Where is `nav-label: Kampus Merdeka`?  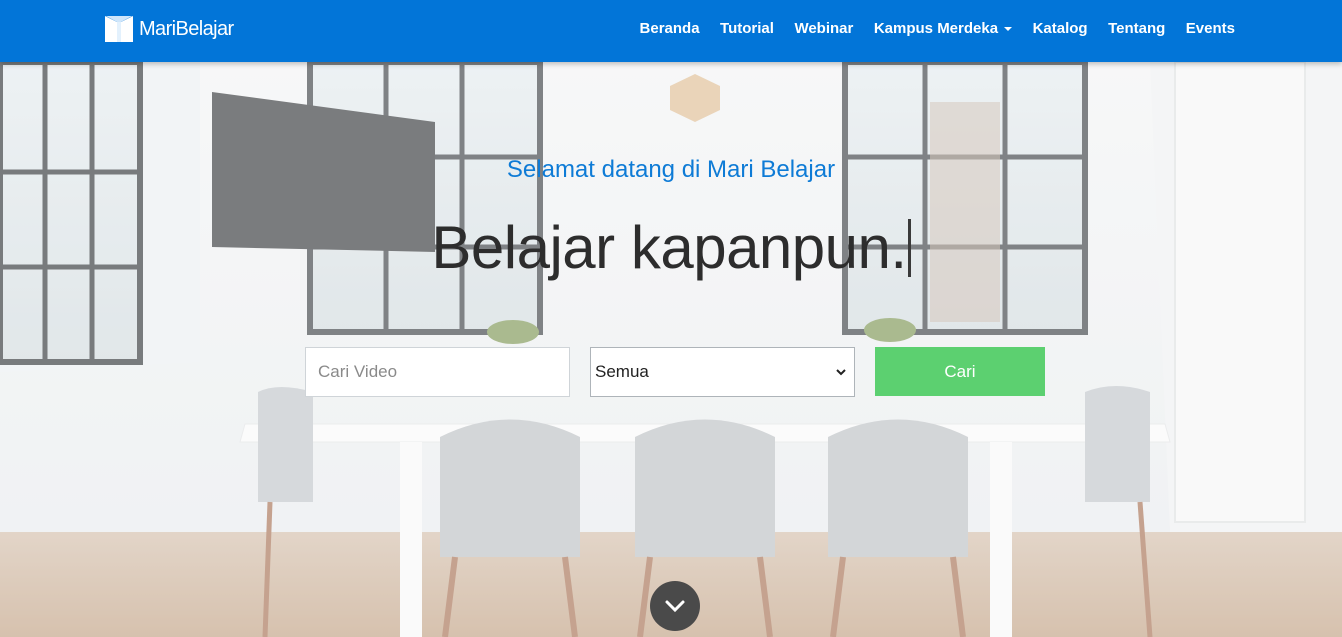
nav-label: Kampus Merdeka is located at coordinates (936, 28).